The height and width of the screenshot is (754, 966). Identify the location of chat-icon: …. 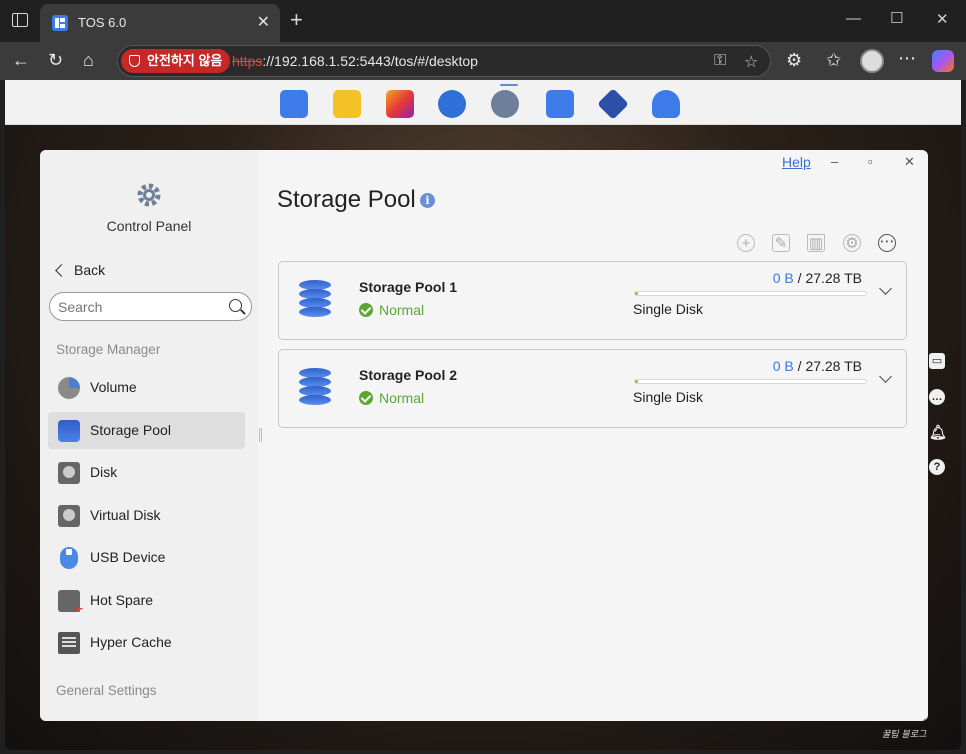
(937, 397).